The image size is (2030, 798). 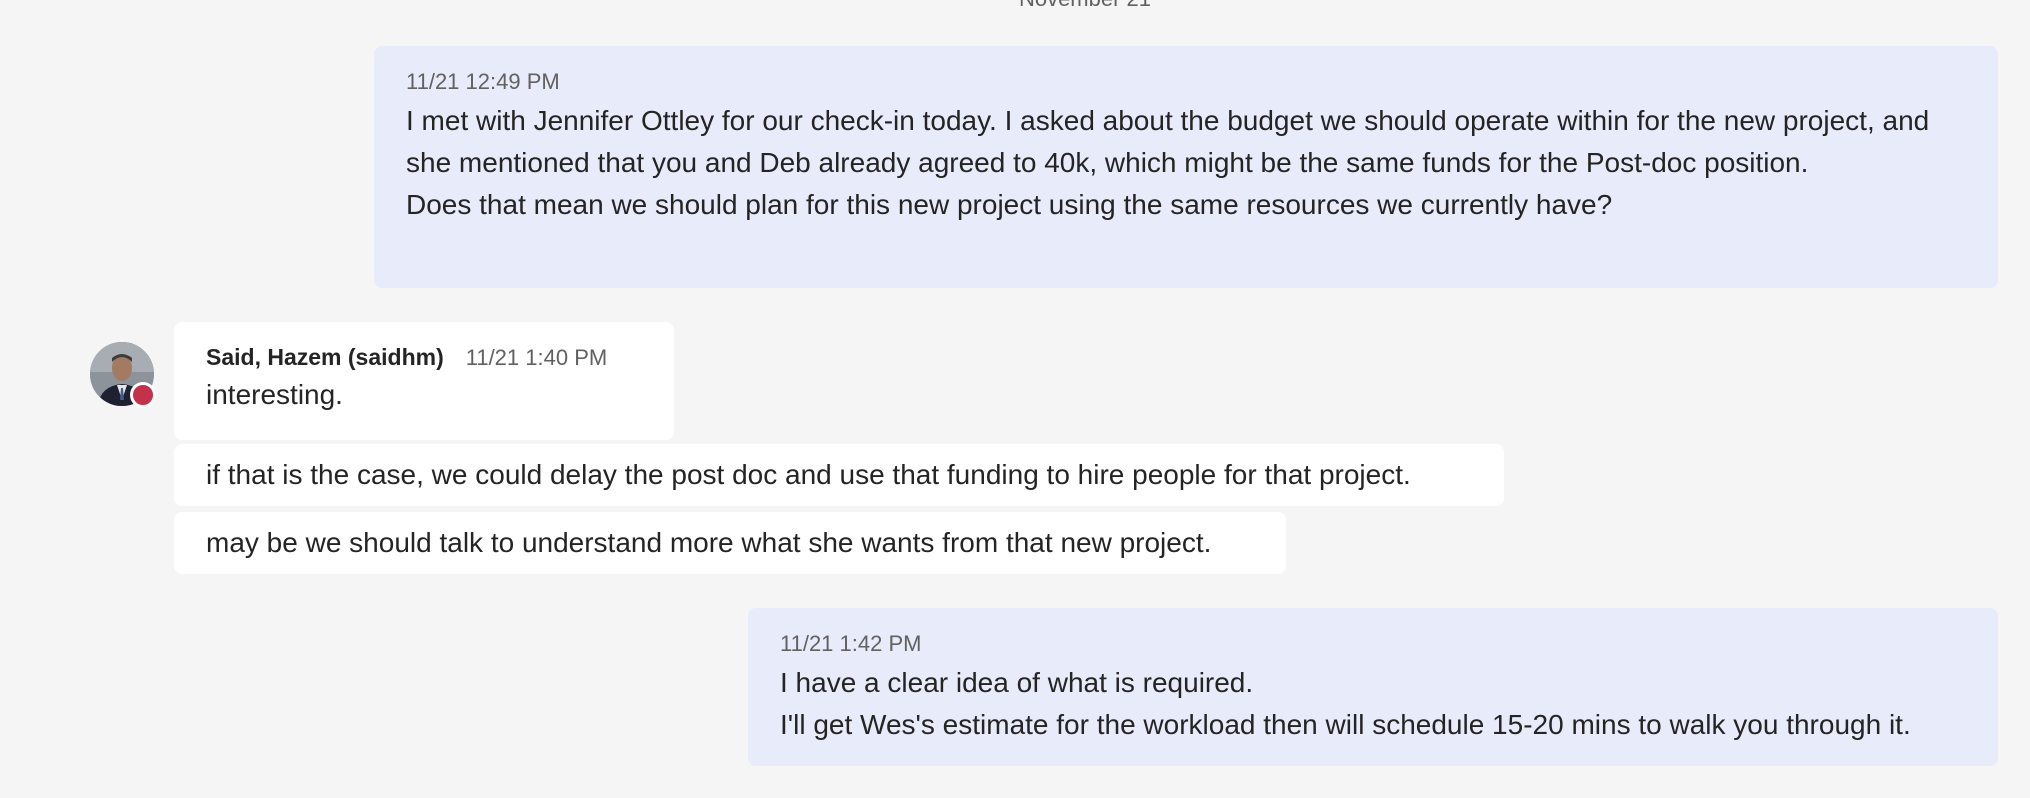 What do you see at coordinates (851, 643) in the screenshot?
I see `message-timestamp: 11/21 1:42 PM` at bounding box center [851, 643].